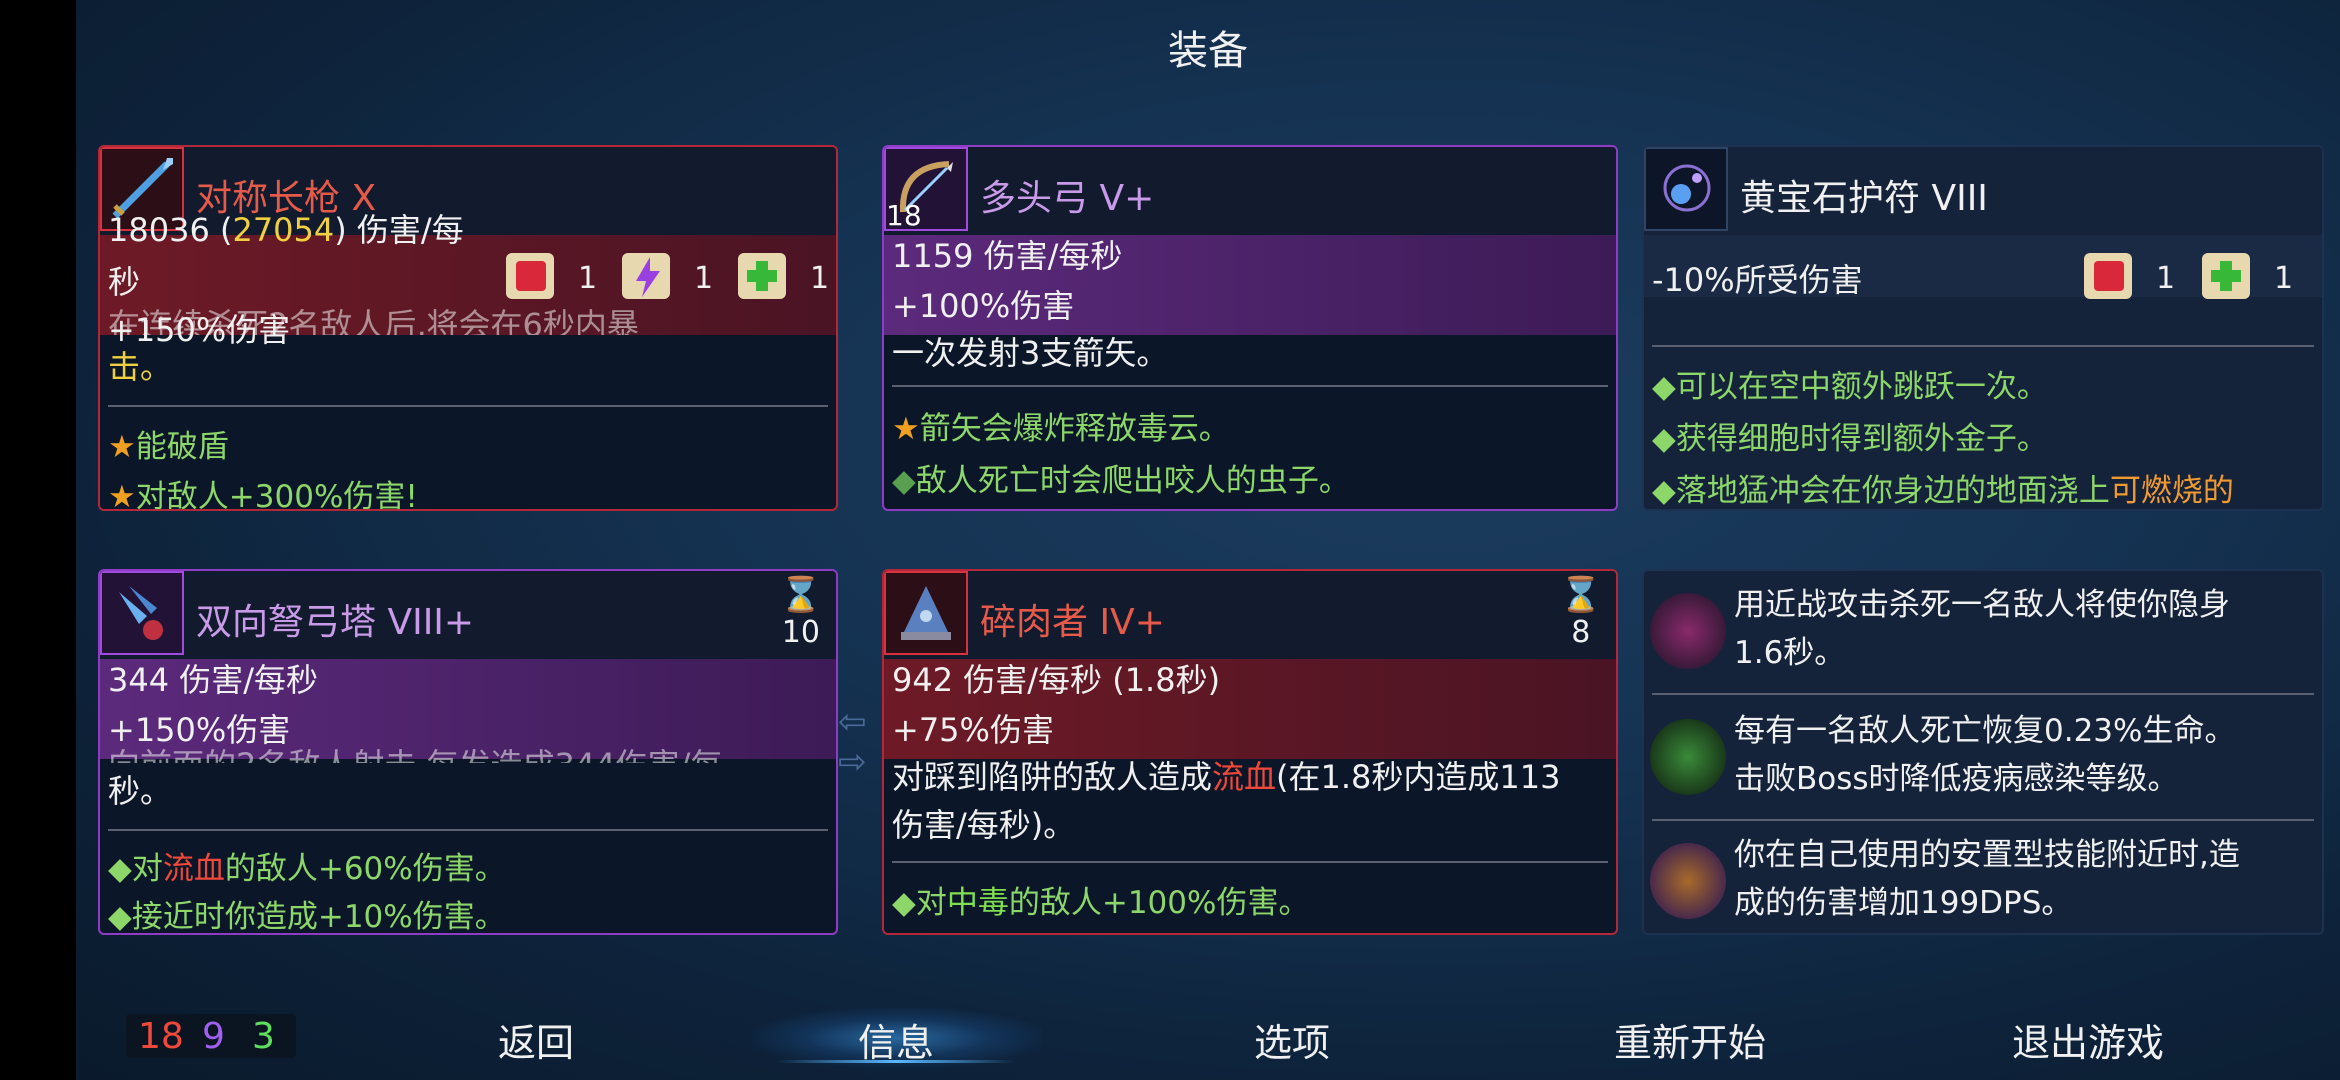 The width and height of the screenshot is (2340, 1080). What do you see at coordinates (140, 367) in the screenshot?
I see `desc-text: 击。` at bounding box center [140, 367].